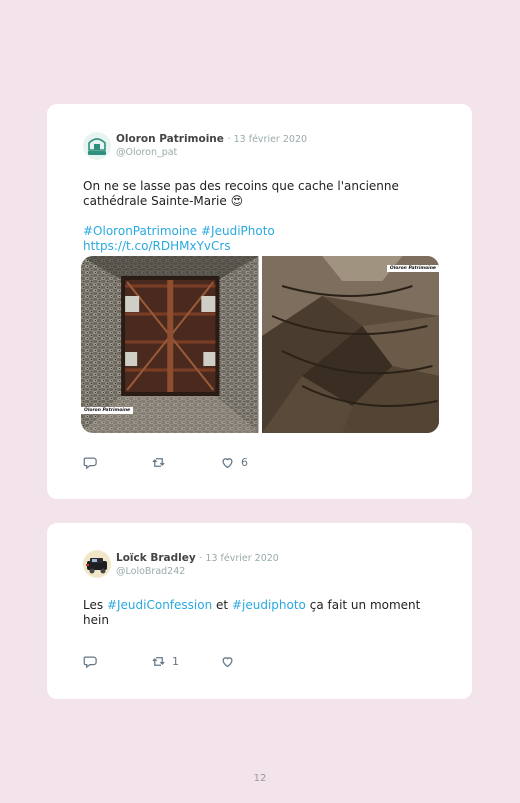 This screenshot has height=803, width=520. I want to click on tweet-text-segment: Les, so click(93, 605).